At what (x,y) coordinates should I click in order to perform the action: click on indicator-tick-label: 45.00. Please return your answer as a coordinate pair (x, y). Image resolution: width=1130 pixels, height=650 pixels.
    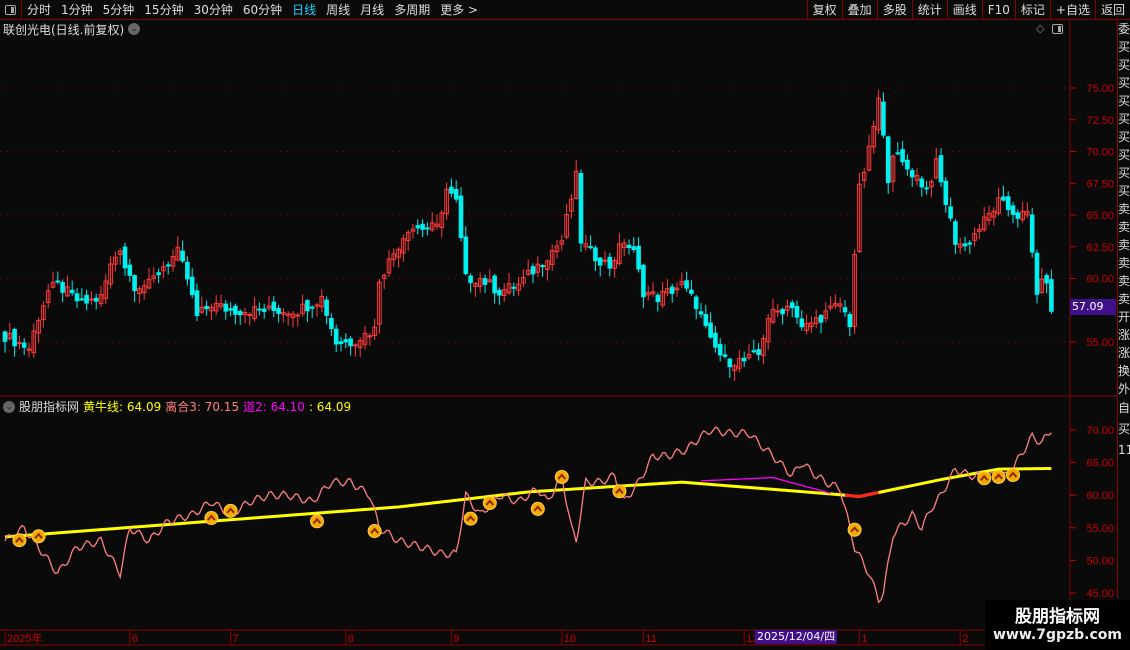
    Looking at the image, I should click on (1100, 594).